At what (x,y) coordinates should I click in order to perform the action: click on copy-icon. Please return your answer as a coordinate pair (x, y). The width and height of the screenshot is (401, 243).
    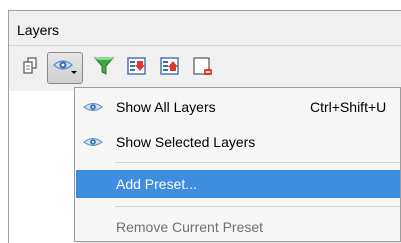
    Looking at the image, I should click on (31, 68).